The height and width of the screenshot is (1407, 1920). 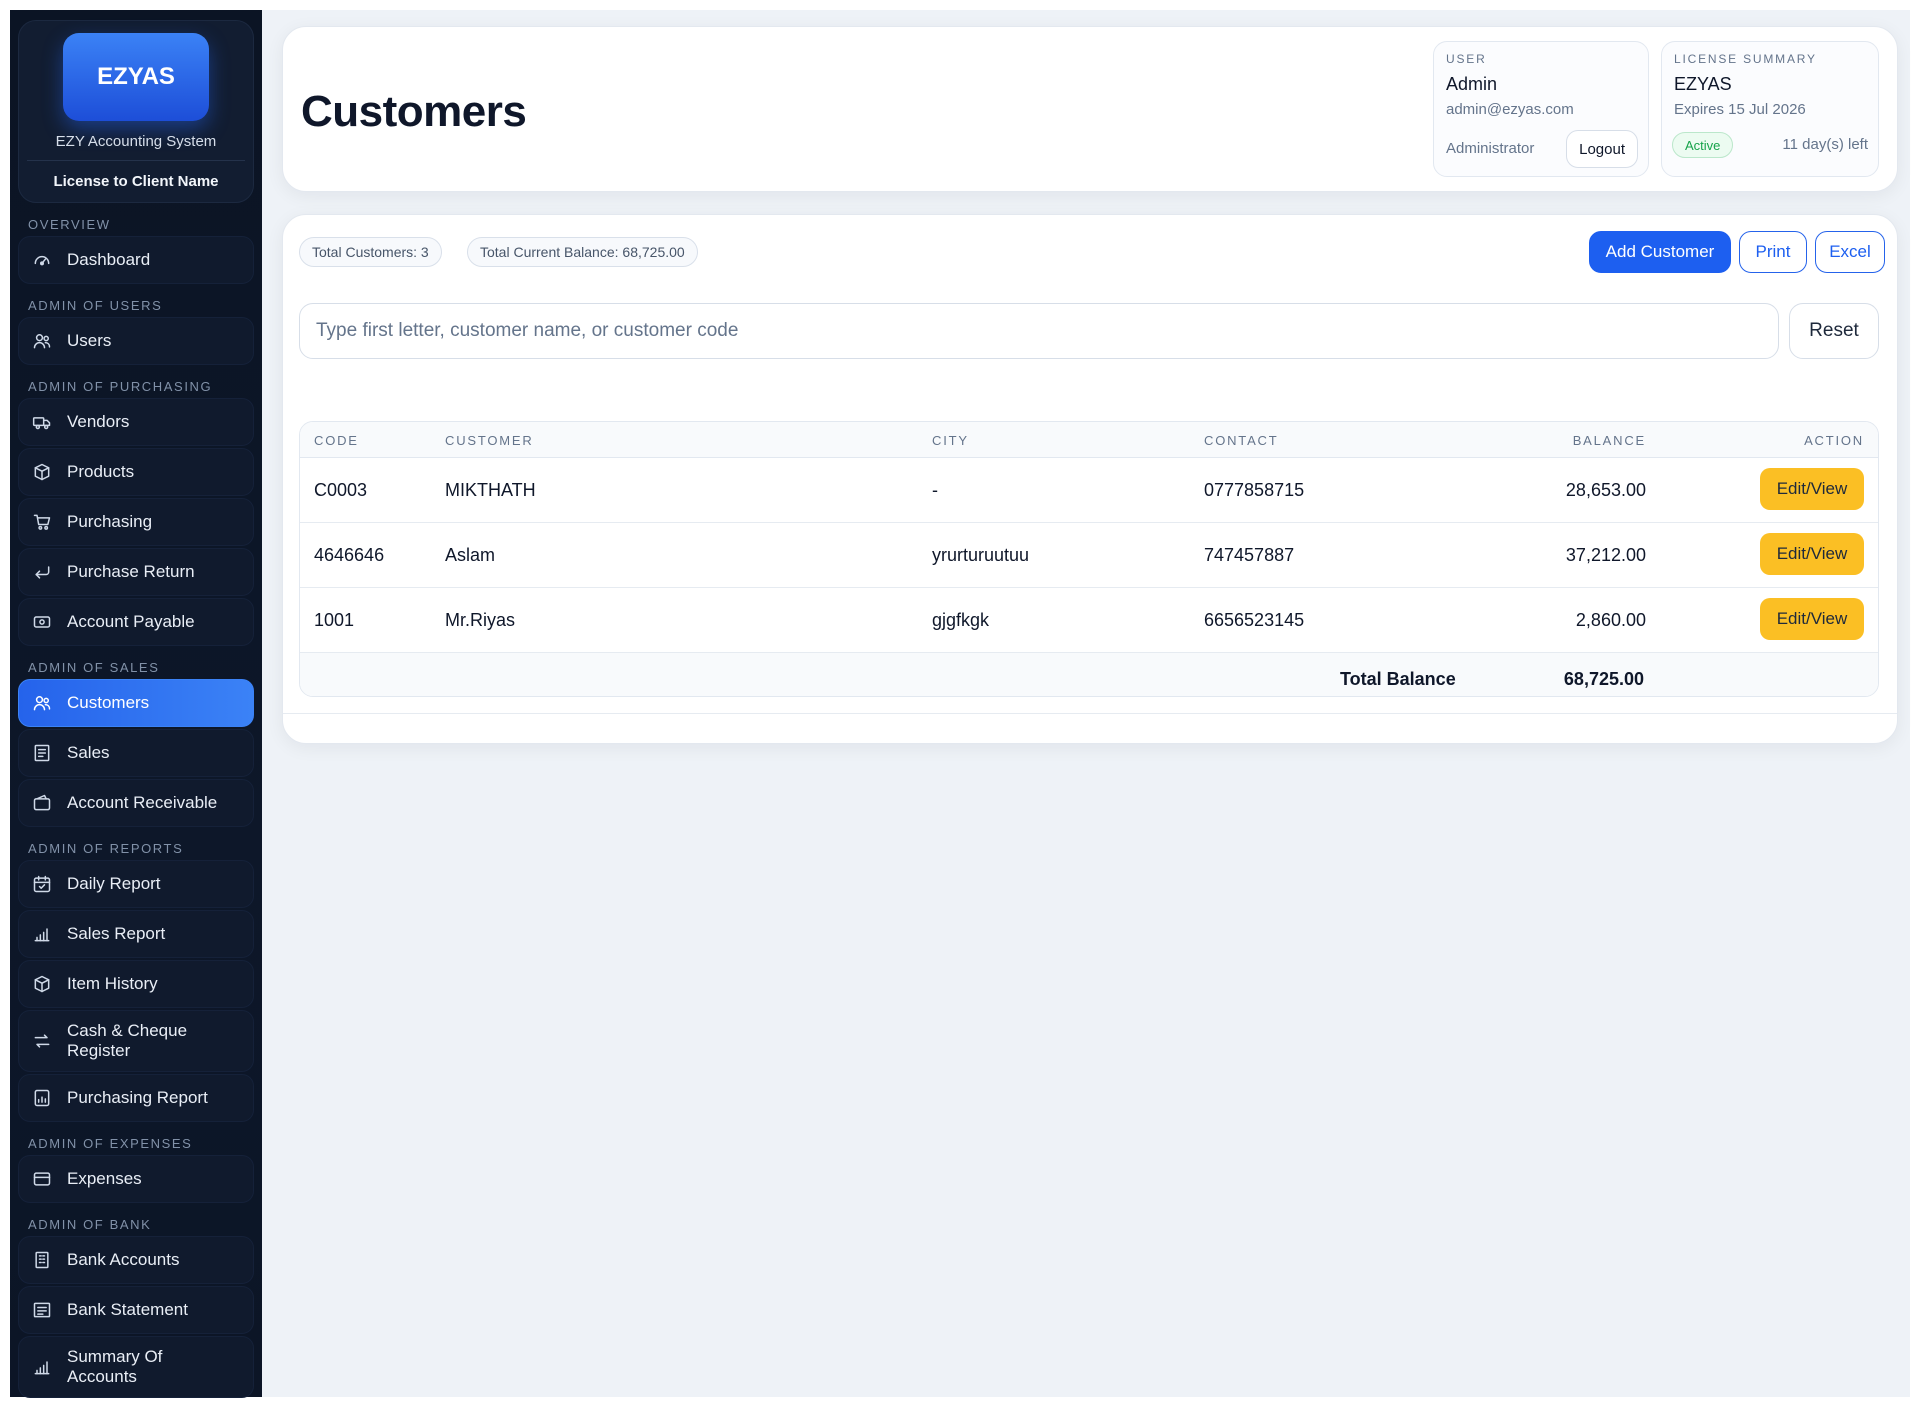 I want to click on sidebar-item-item-history: Item History, so click(x=136, y=984).